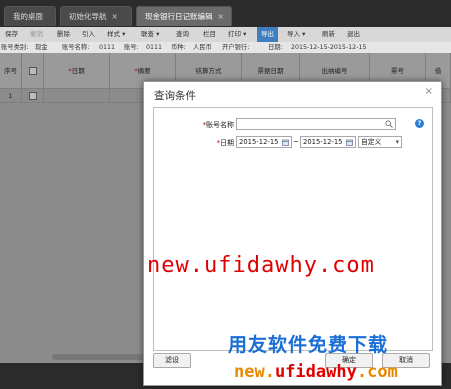 The image size is (451, 389). I want to click on watermark-url-main: ufidawhy, so click(315, 372).